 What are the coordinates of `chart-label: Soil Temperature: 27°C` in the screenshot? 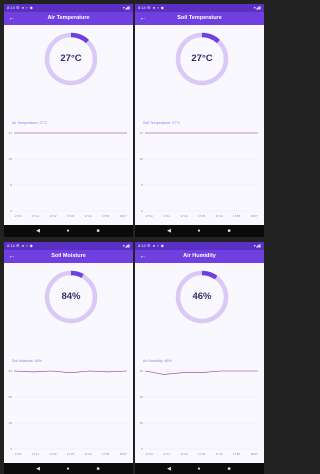 It's located at (162, 123).